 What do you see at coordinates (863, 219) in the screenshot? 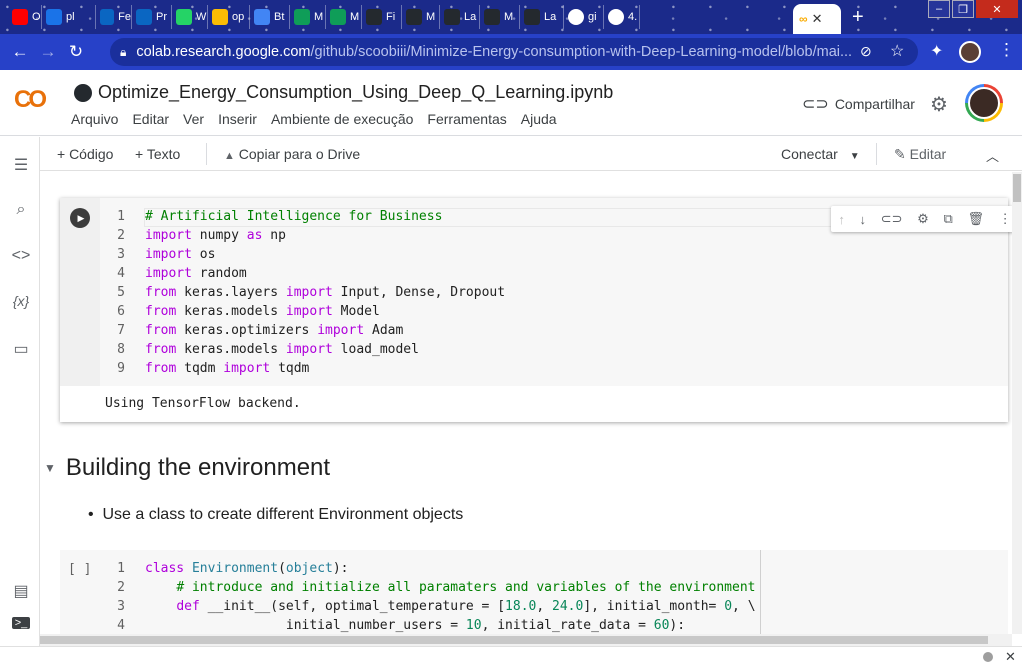
I see `move-down-icon: ↓` at bounding box center [863, 219].